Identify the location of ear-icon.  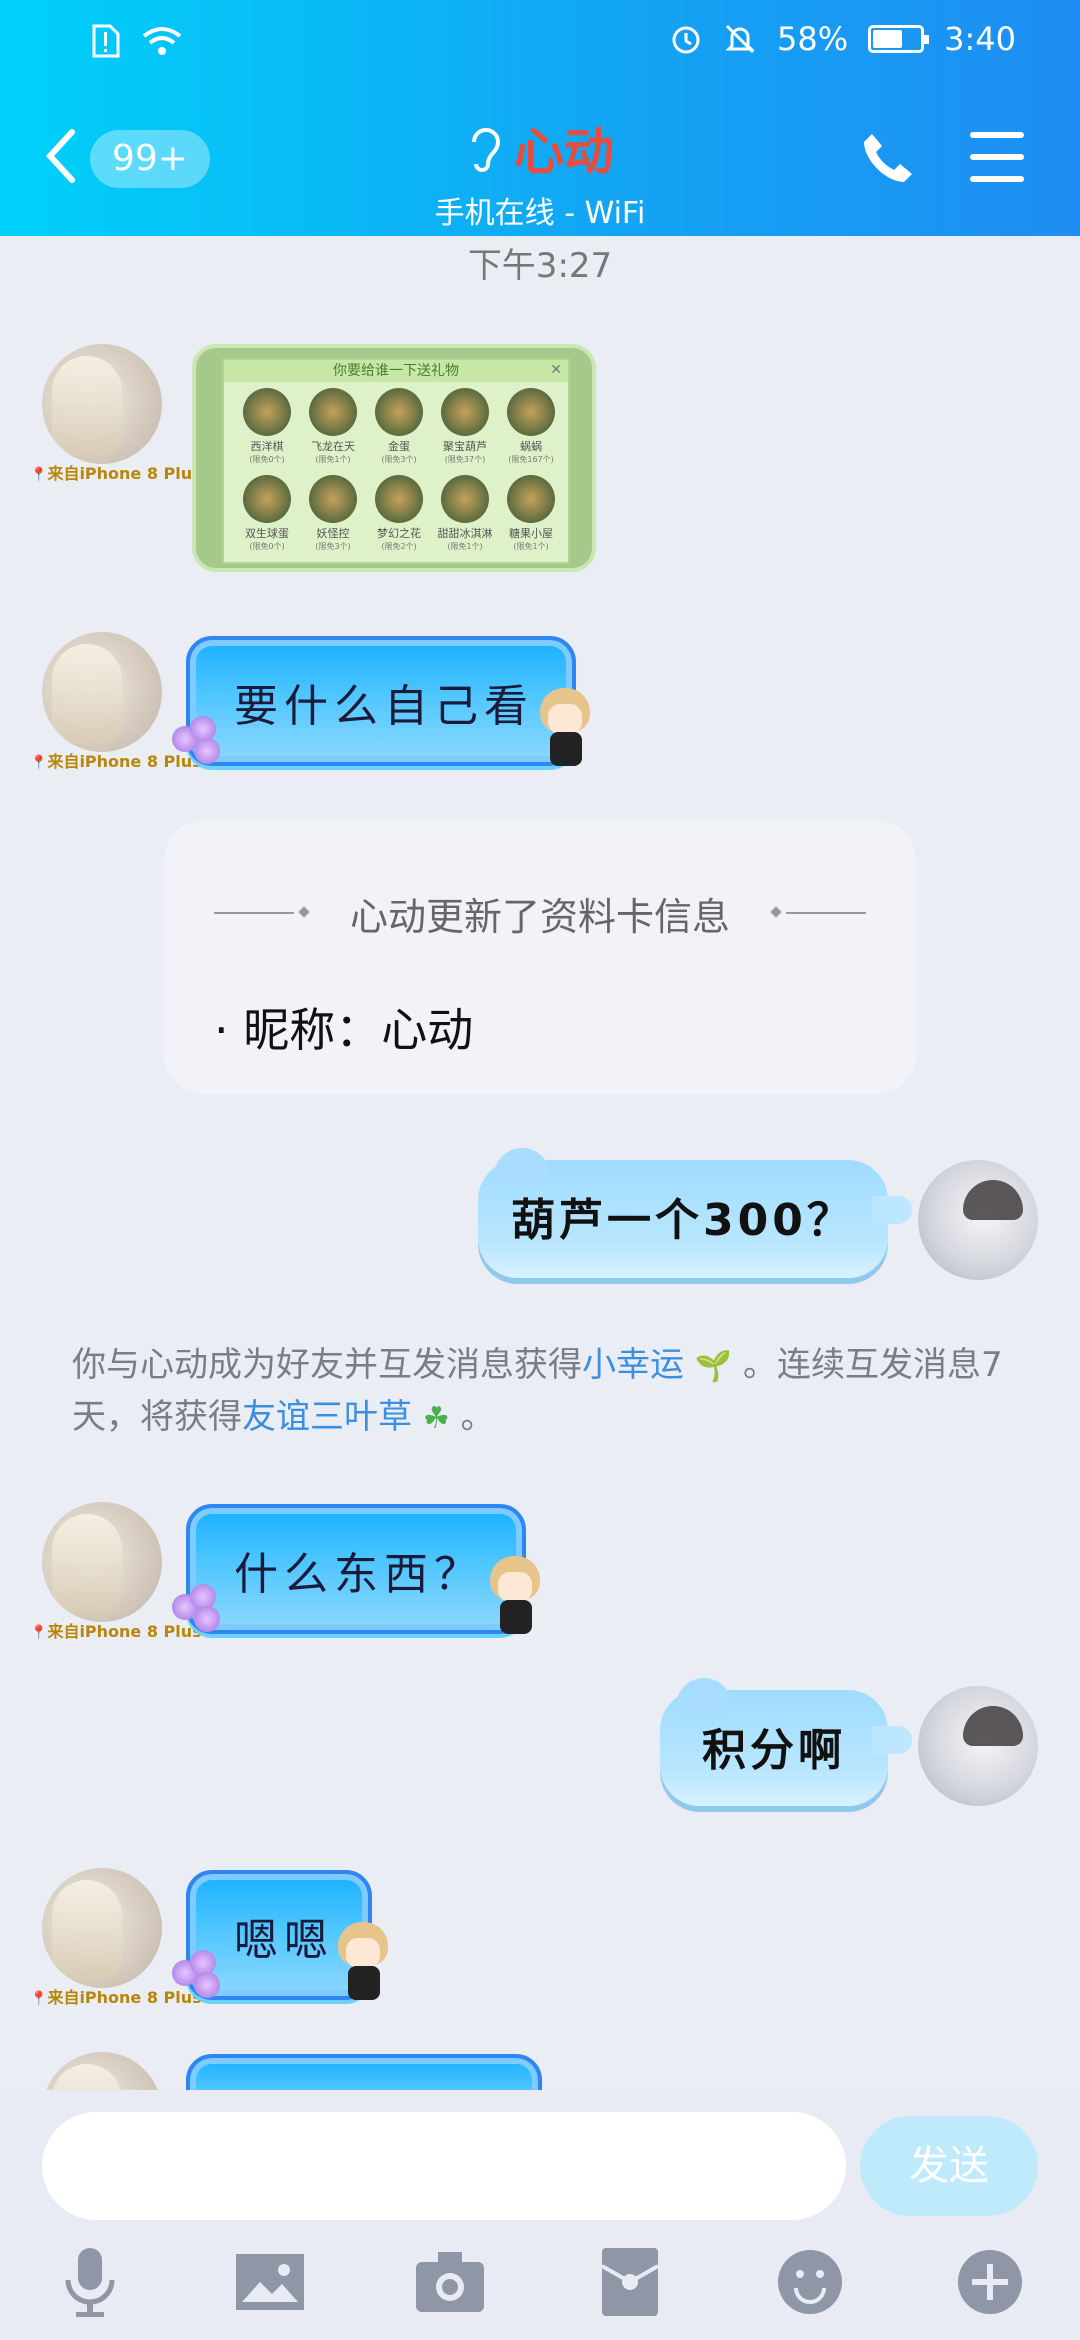
(486, 150).